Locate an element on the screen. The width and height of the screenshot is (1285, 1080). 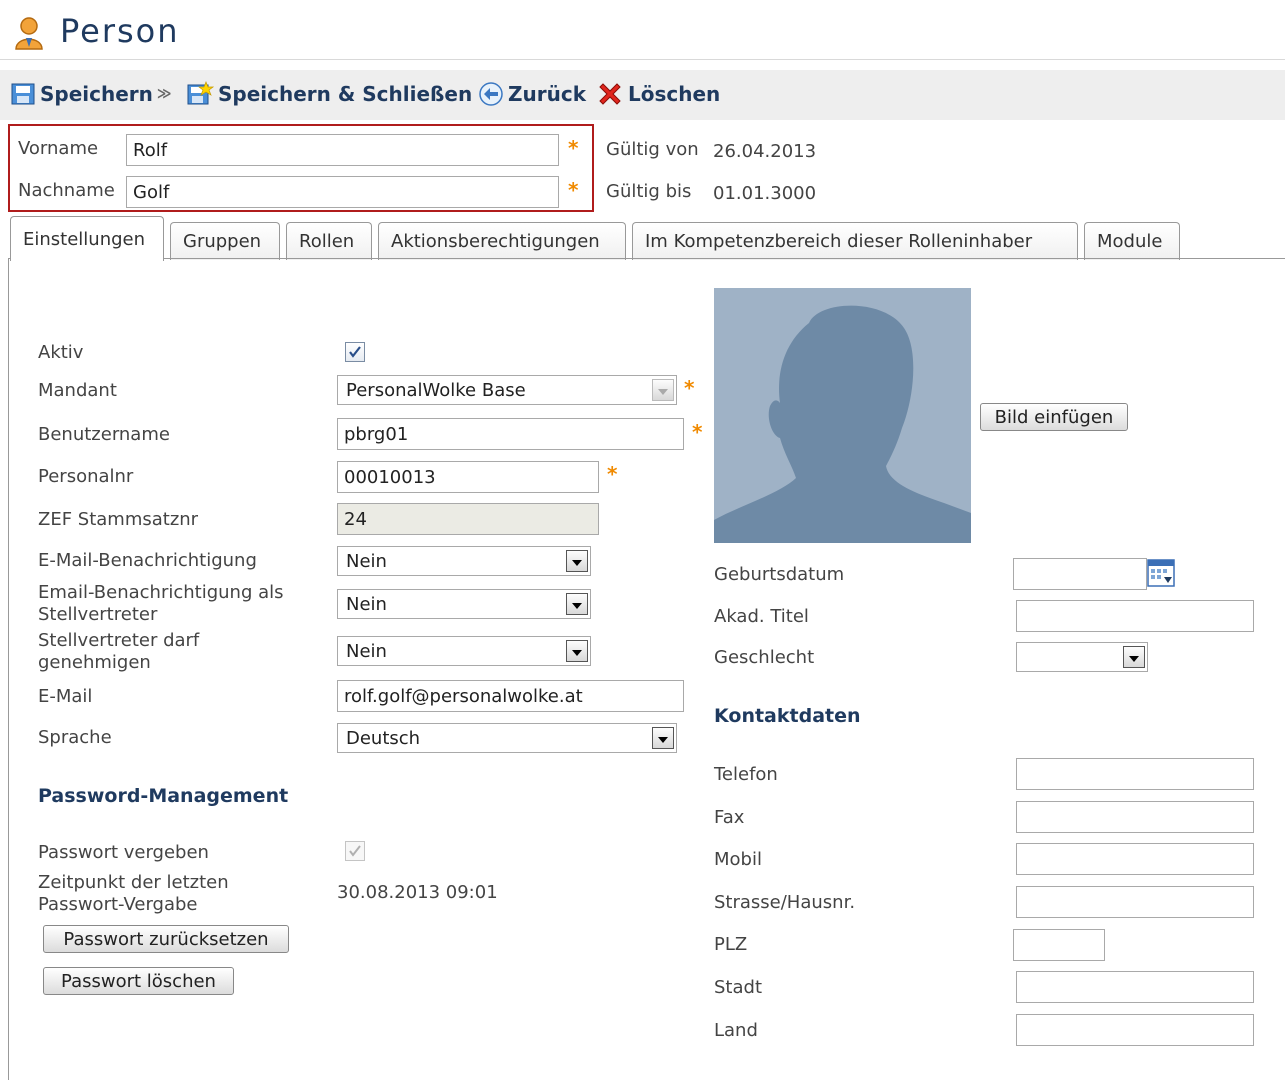
email-label: E-Mail is located at coordinates (65, 696).